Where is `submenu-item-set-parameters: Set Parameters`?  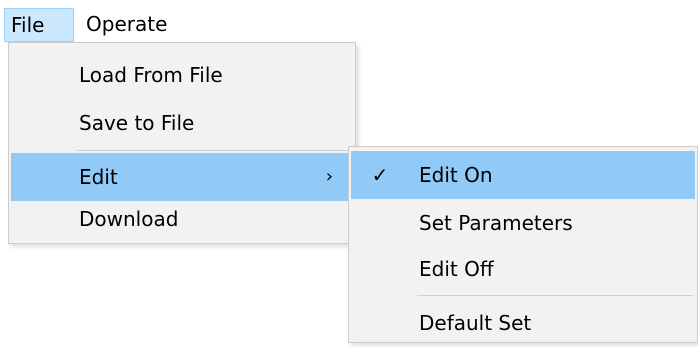
submenu-item-set-parameters: Set Parameters is located at coordinates (523, 223).